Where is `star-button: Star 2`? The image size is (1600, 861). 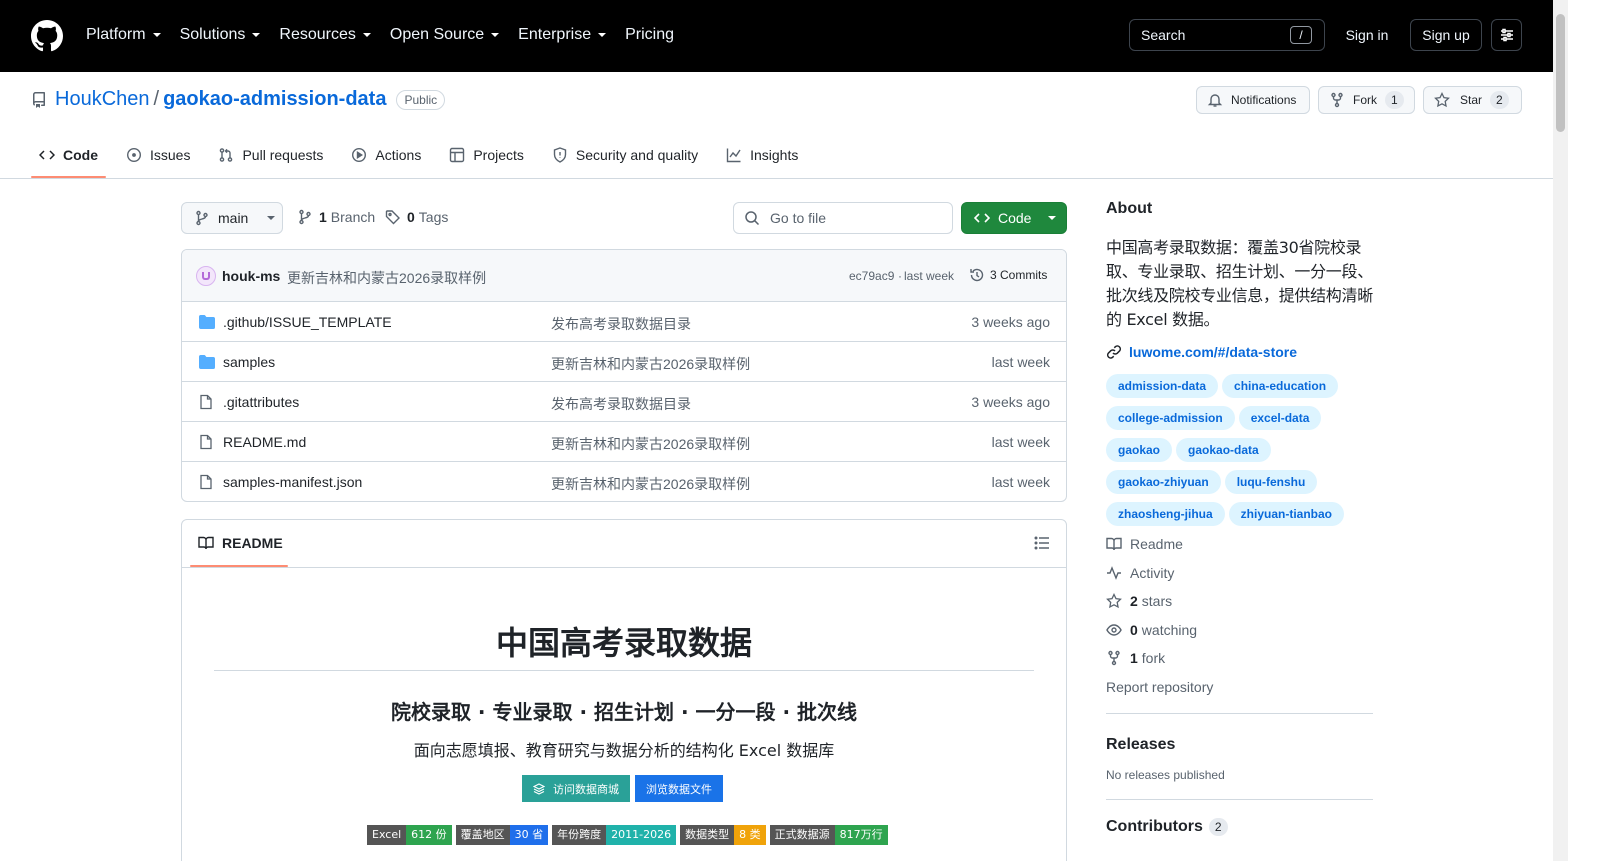 star-button: Star 2 is located at coordinates (1472, 100).